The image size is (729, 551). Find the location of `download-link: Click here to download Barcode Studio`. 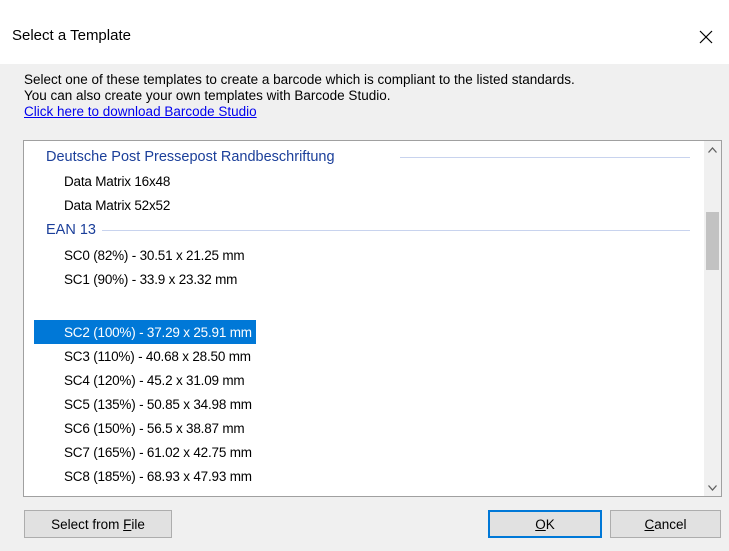

download-link: Click here to download Barcode Studio is located at coordinates (140, 111).